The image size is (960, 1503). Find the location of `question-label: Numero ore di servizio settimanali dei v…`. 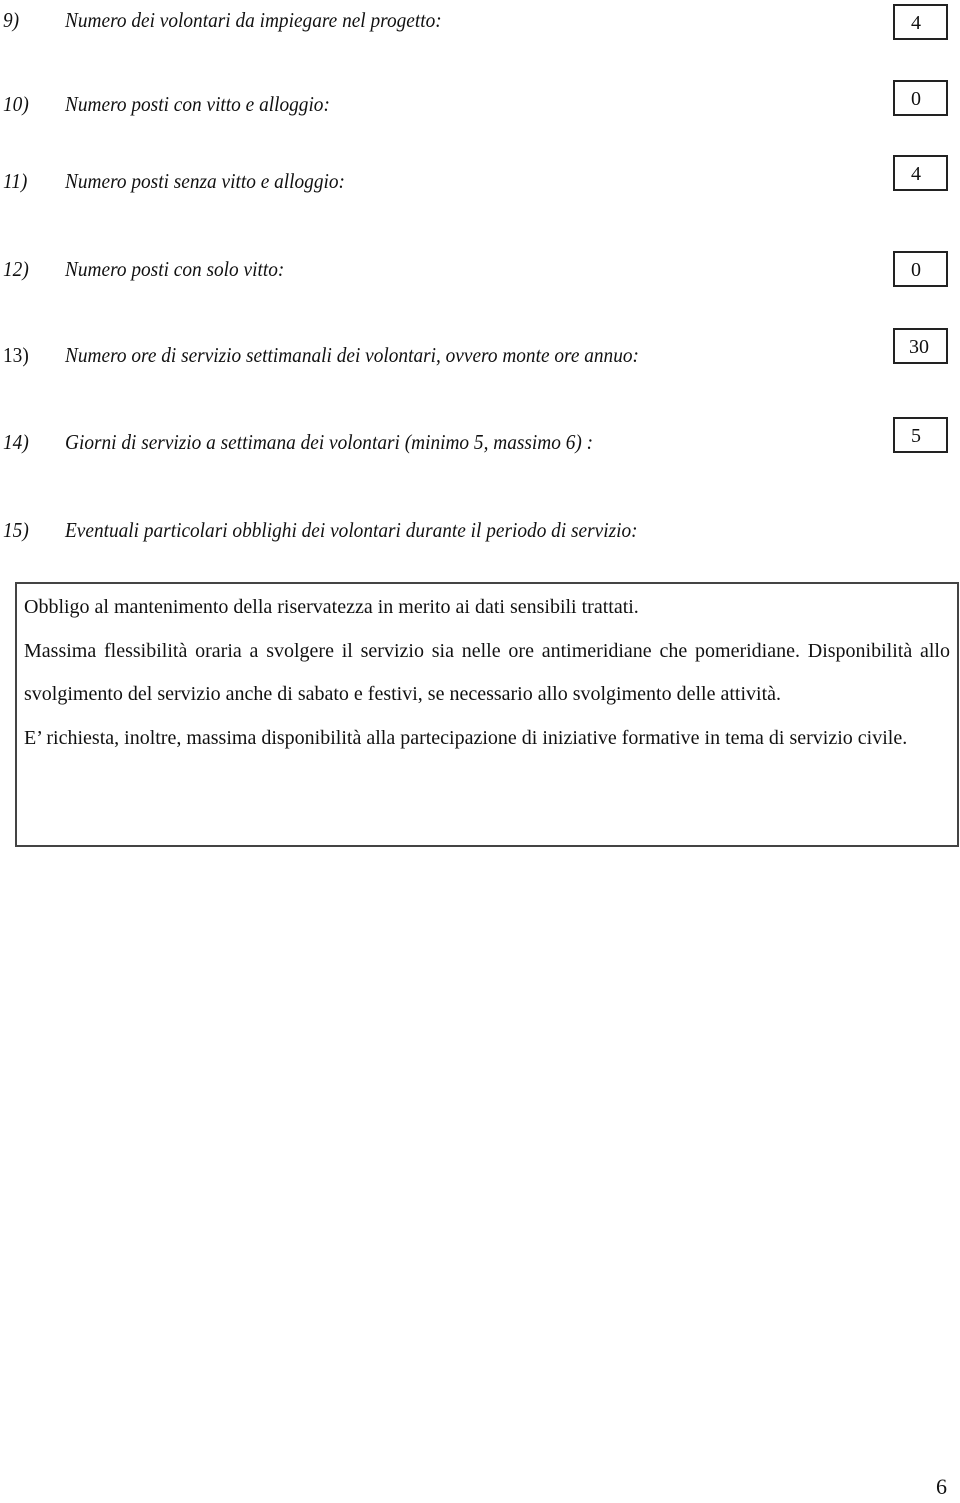

question-label: Numero ore di servizio settimanali dei v… is located at coordinates (352, 355).